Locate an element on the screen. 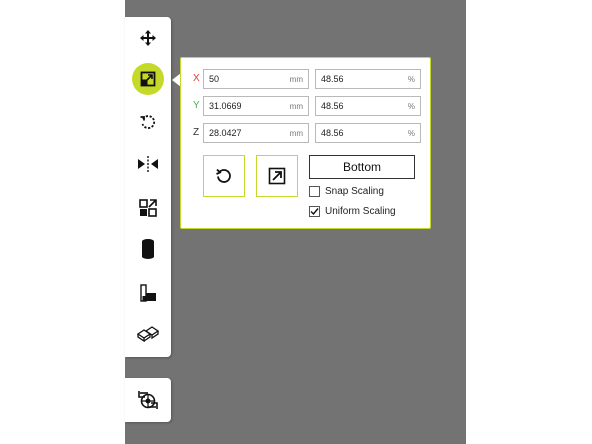 The image size is (592, 444). scale-tool-button is located at coordinates (148, 79).